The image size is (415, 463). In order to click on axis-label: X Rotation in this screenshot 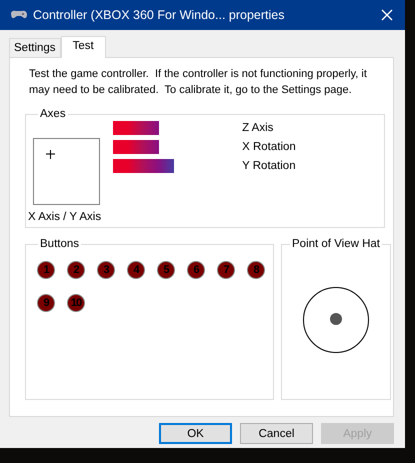, I will do `click(269, 147)`.